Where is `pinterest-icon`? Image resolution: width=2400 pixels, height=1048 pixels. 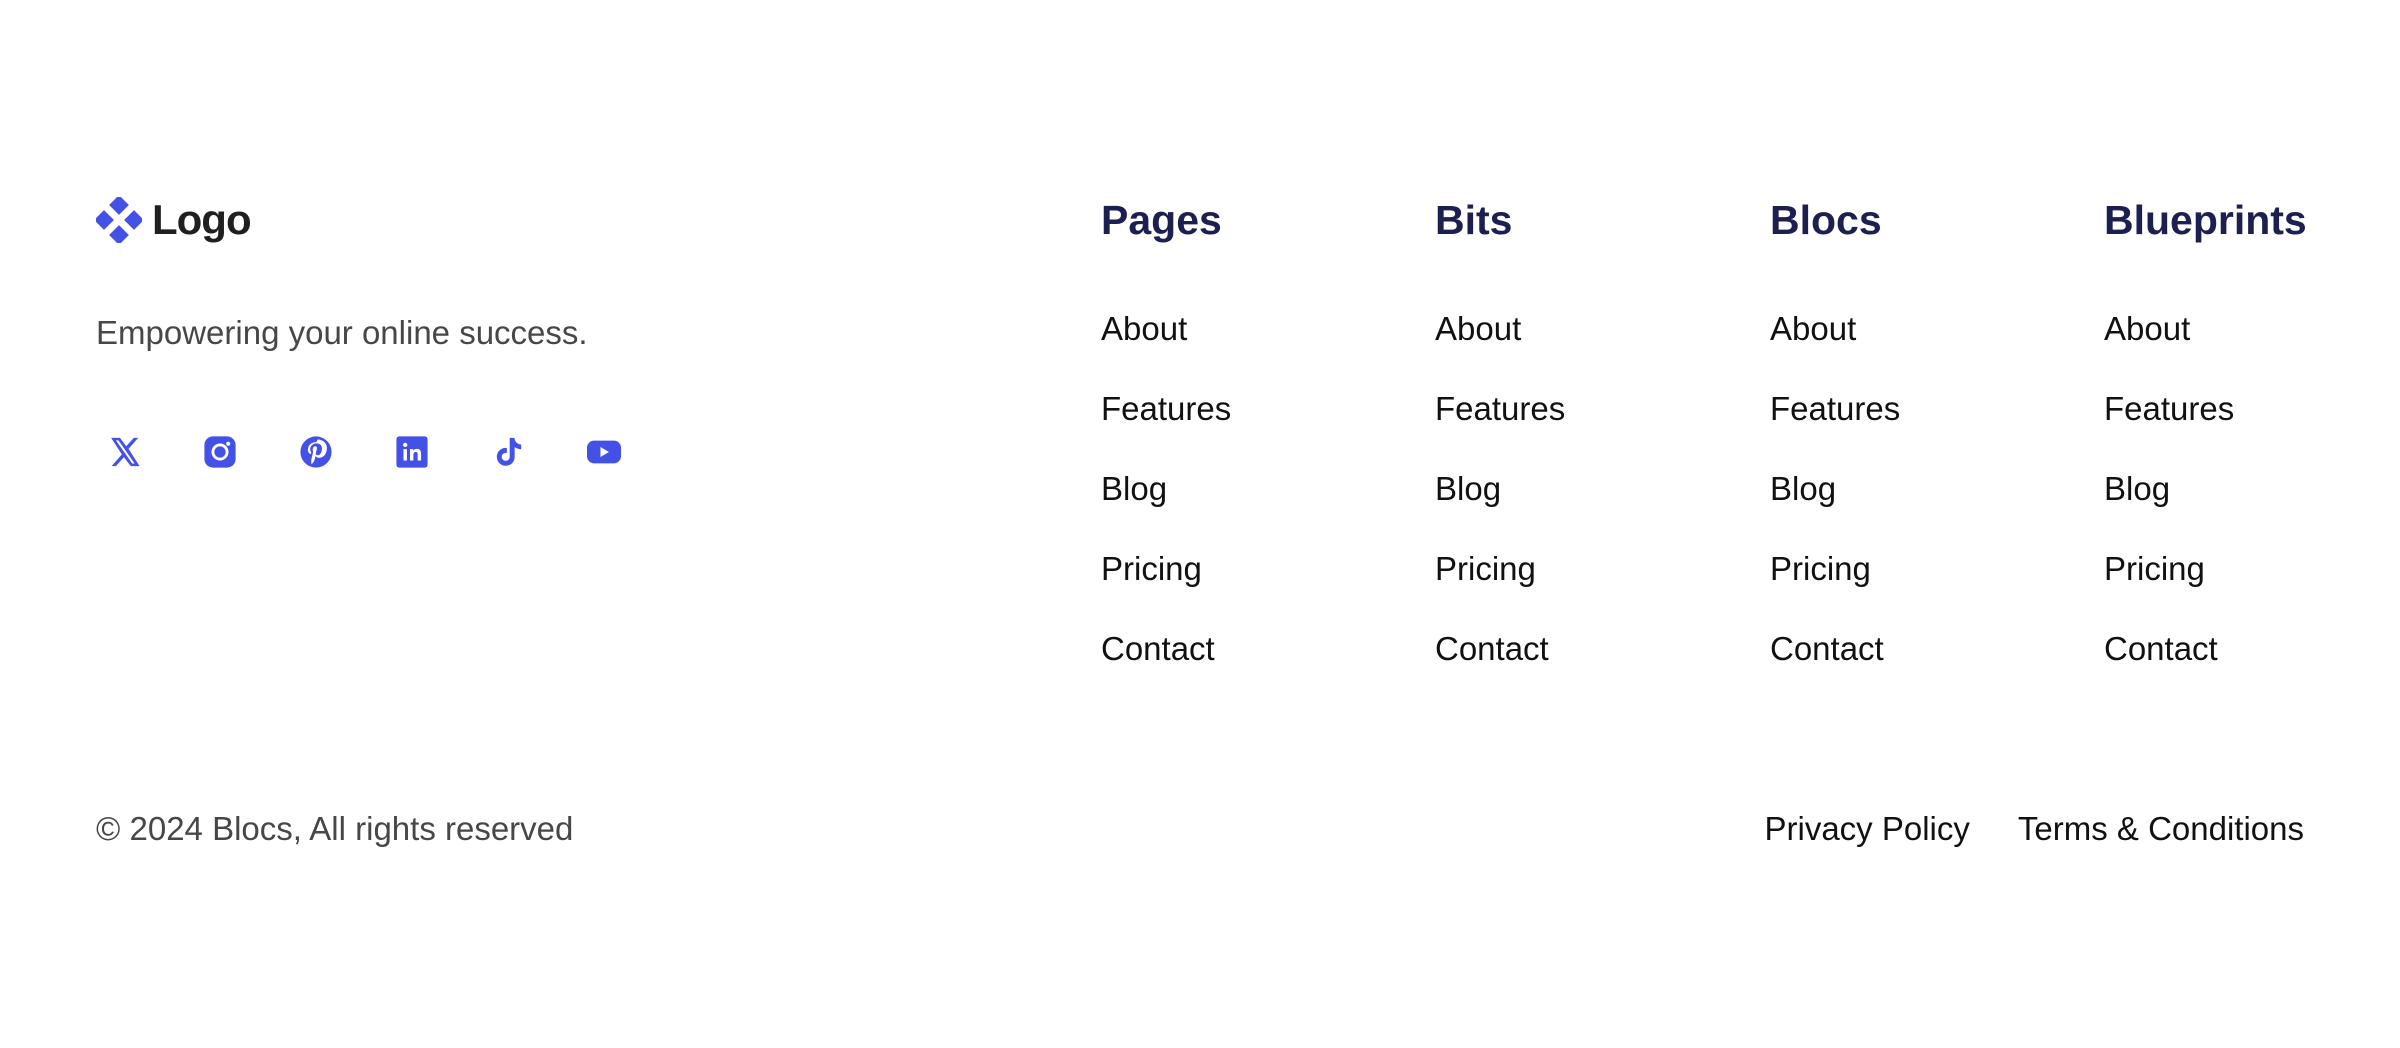
pinterest-icon is located at coordinates (316, 452).